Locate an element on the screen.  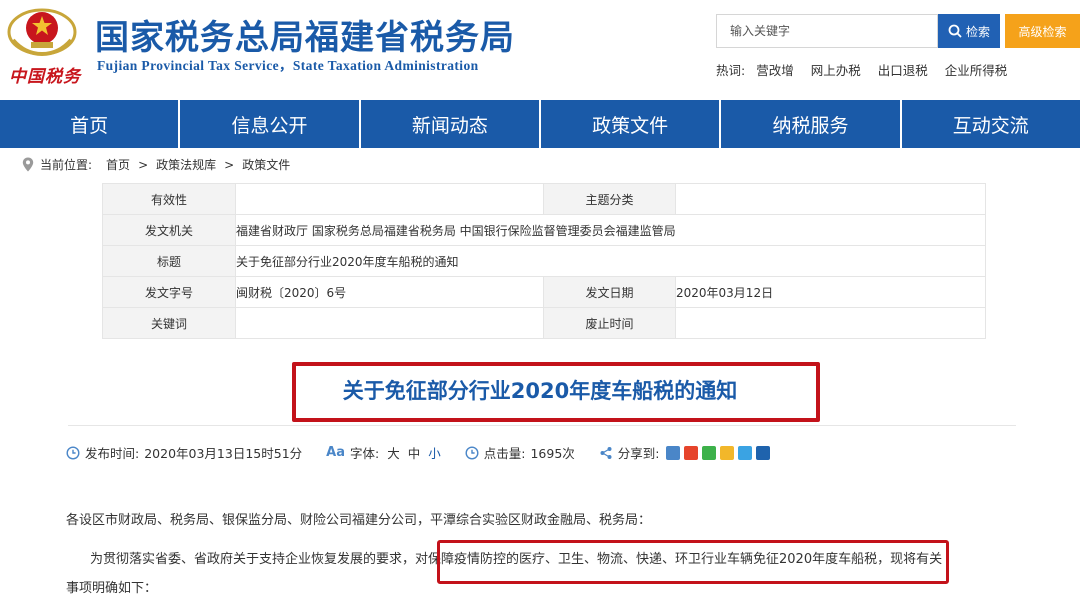
paragraph-text: 为贯彻落实省委、省政府关于支持企业恢复发展的要求， is located at coordinates (253, 559).